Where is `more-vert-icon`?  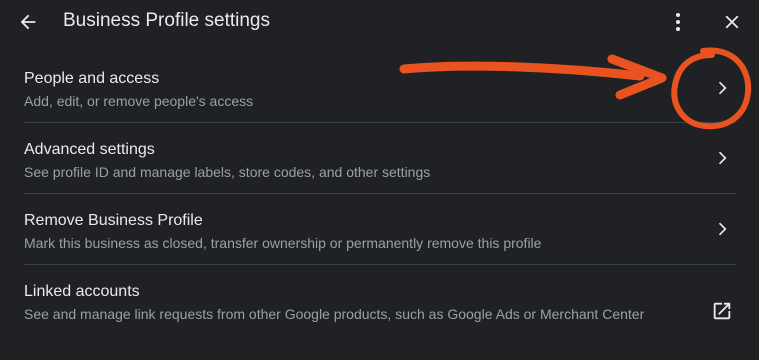
more-vert-icon is located at coordinates (678, 22).